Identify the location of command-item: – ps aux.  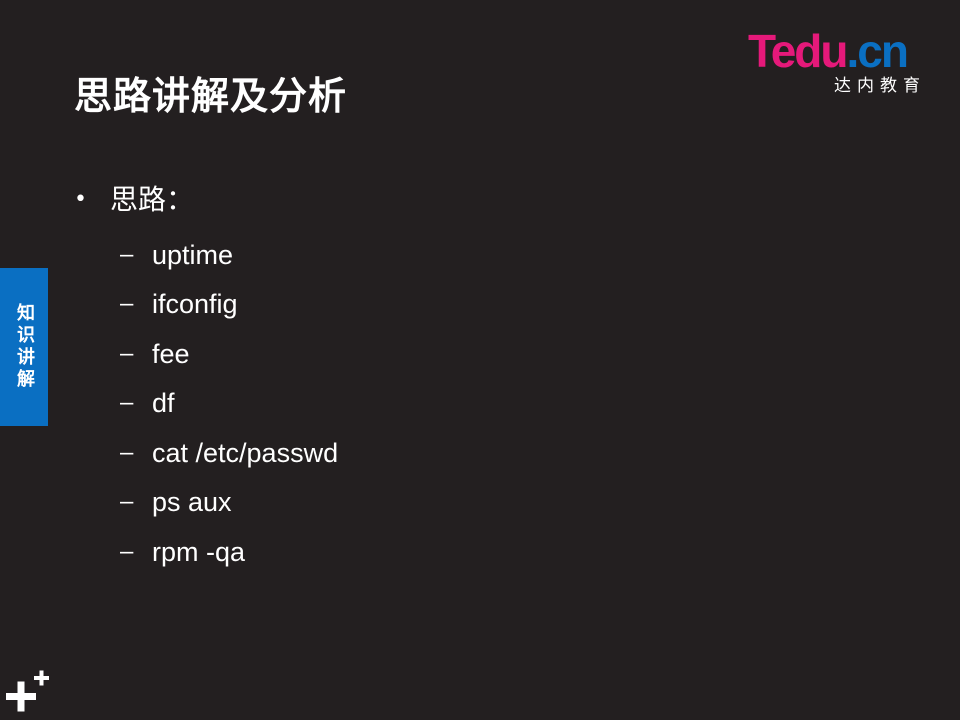
(229, 503).